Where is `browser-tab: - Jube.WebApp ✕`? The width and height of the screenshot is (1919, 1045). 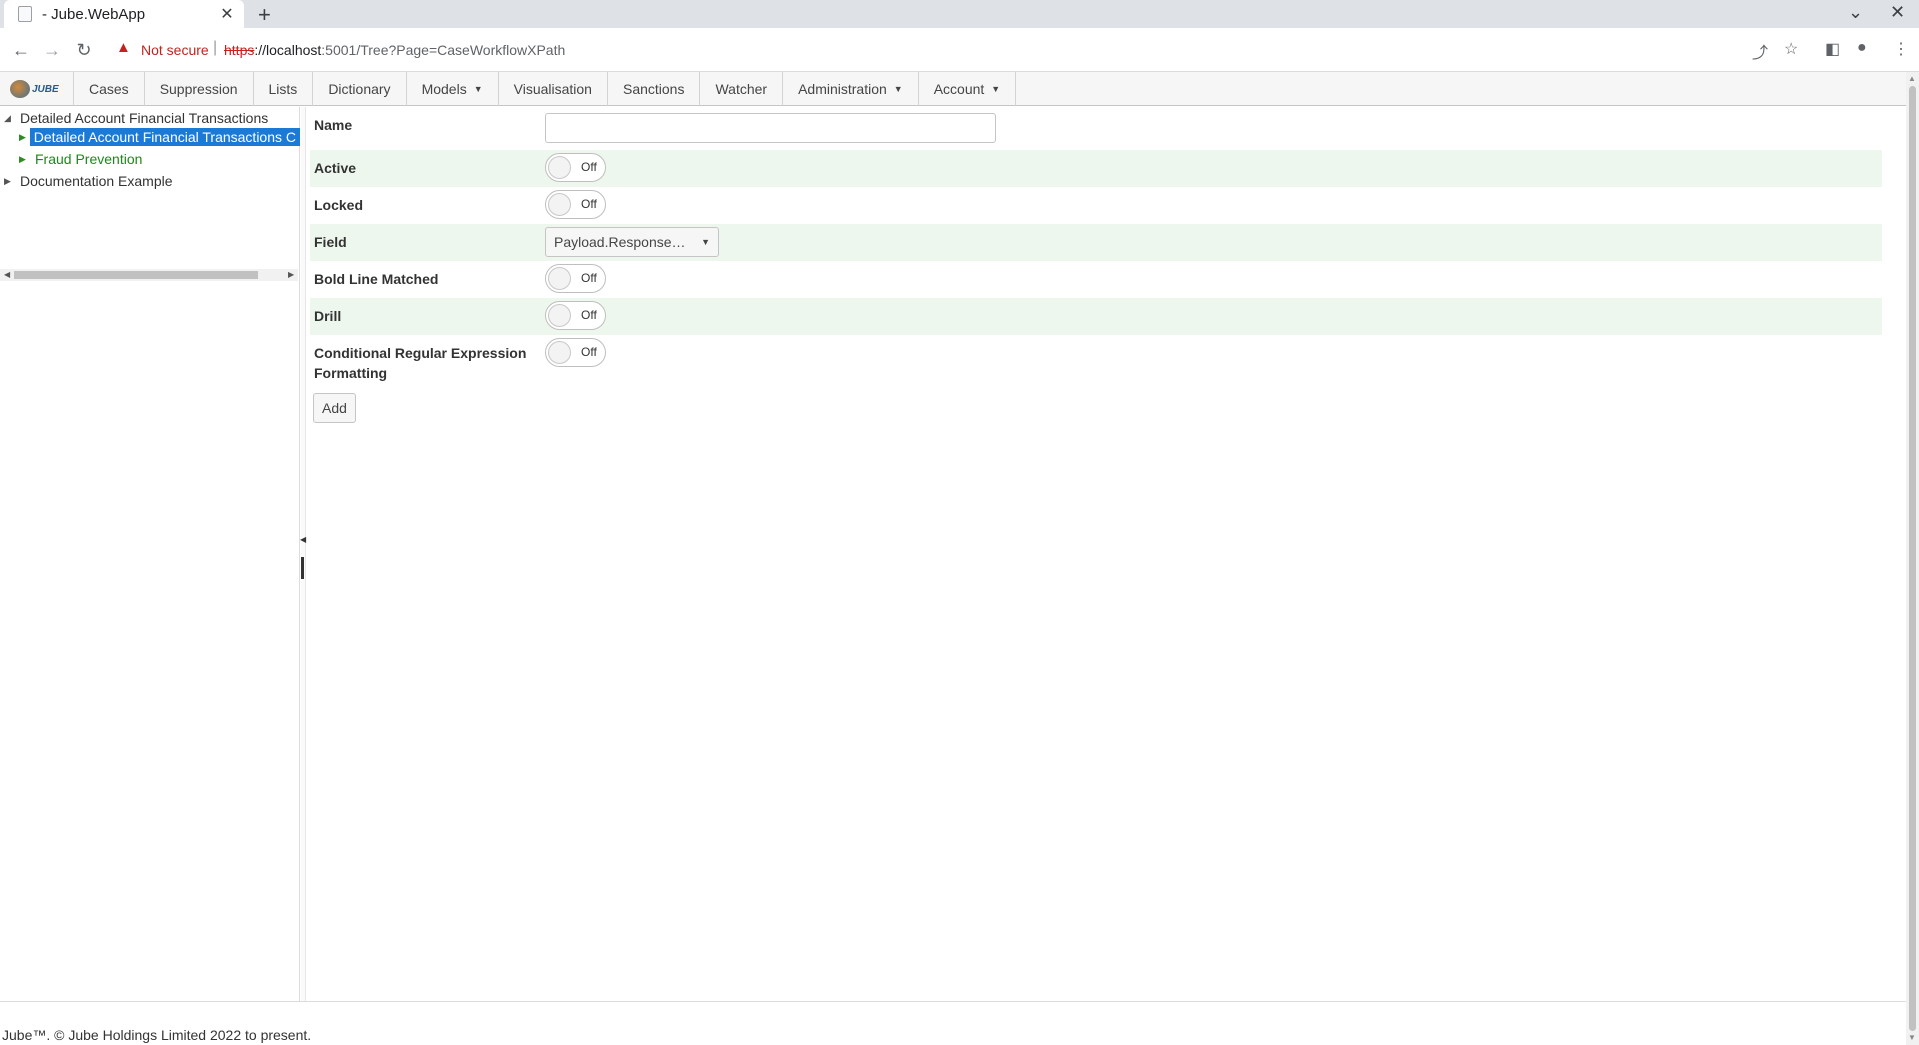 browser-tab: - Jube.WebApp ✕ is located at coordinates (124, 14).